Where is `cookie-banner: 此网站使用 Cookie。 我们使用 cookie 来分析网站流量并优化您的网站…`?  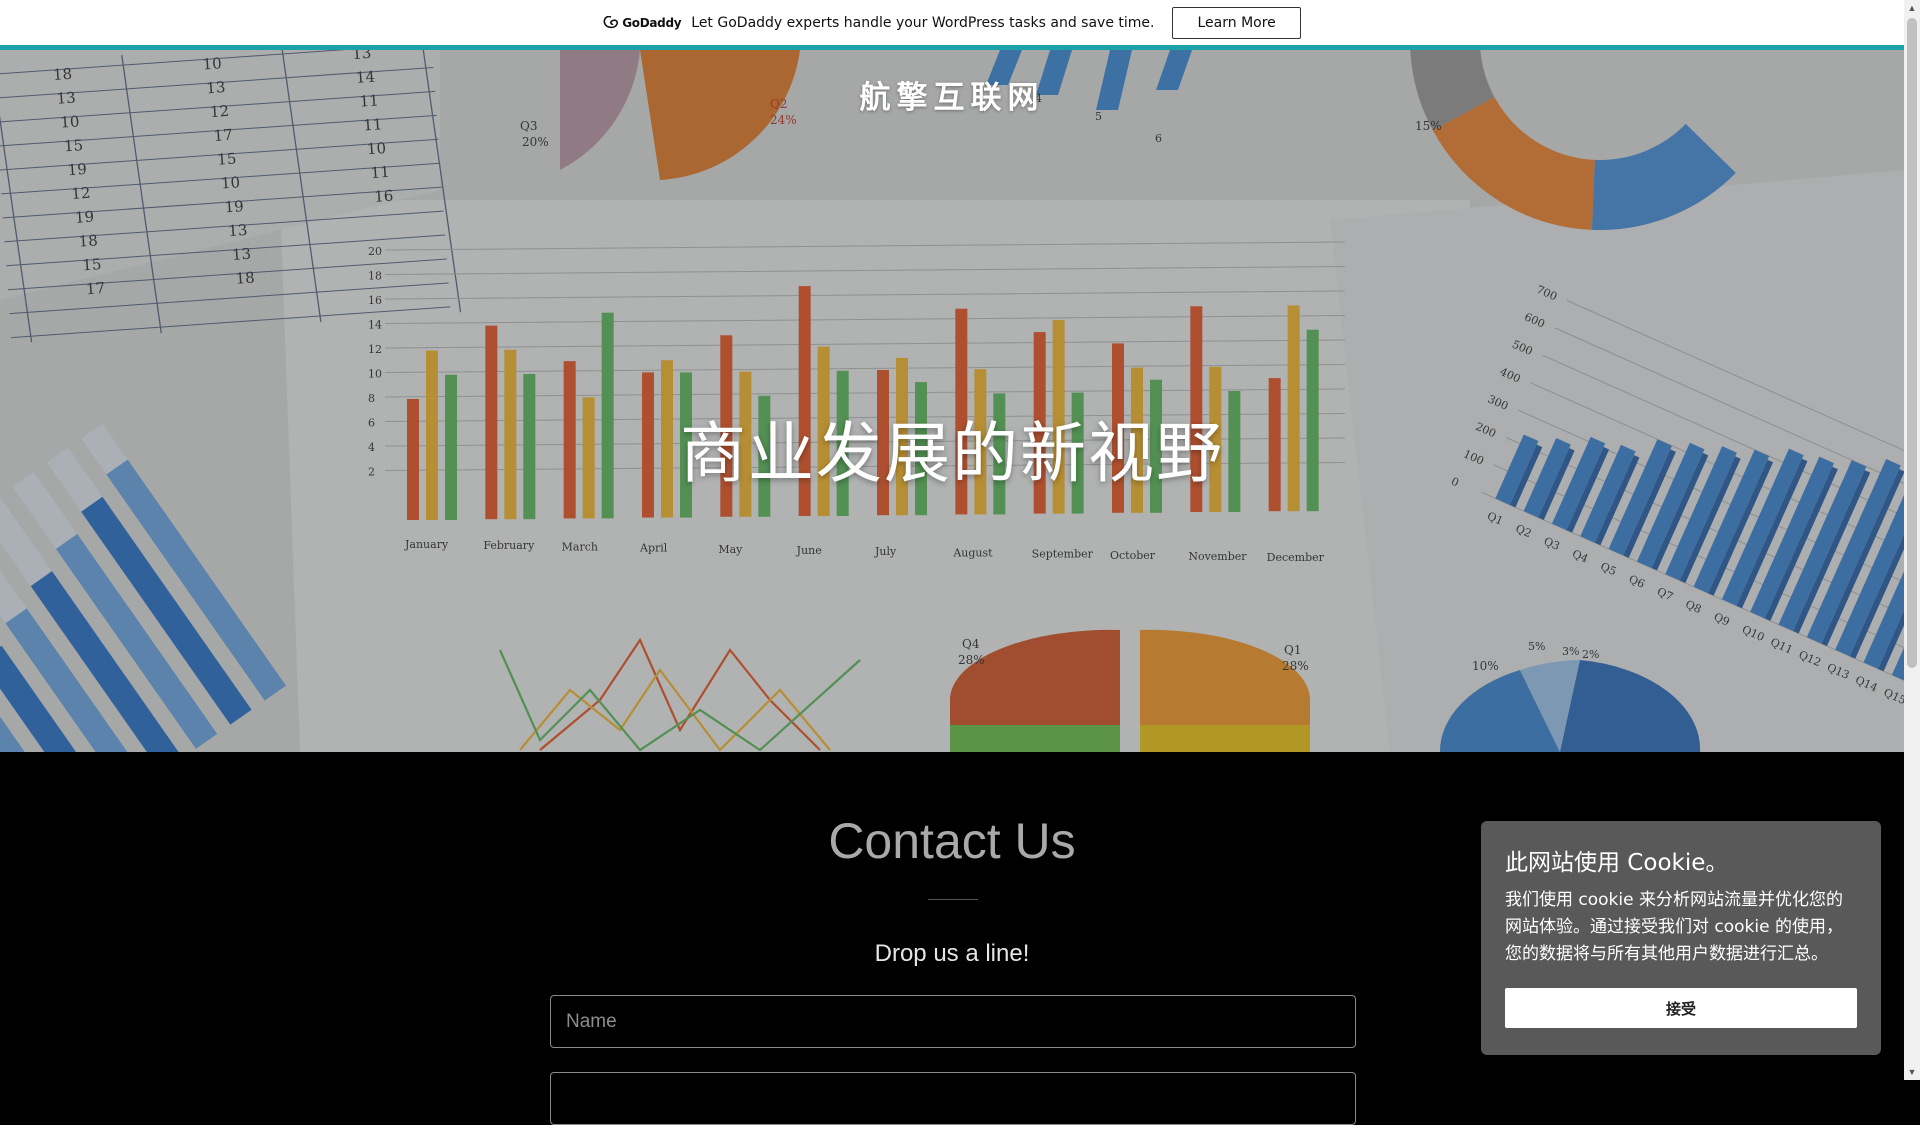
cookie-banner: 此网站使用 Cookie。 我们使用 cookie 来分析网站流量并优化您的网站… is located at coordinates (1681, 938).